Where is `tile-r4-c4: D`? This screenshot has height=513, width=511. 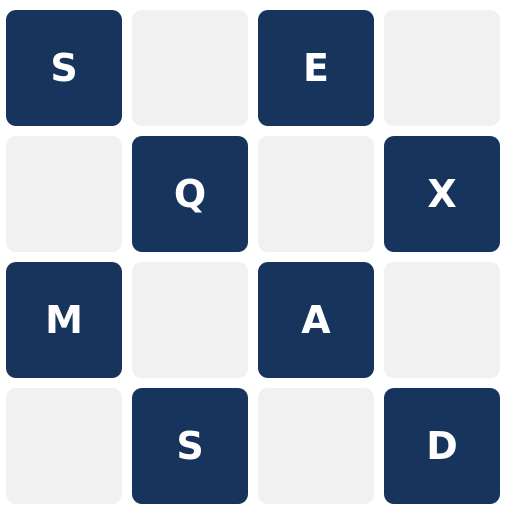 tile-r4-c4: D is located at coordinates (442, 446).